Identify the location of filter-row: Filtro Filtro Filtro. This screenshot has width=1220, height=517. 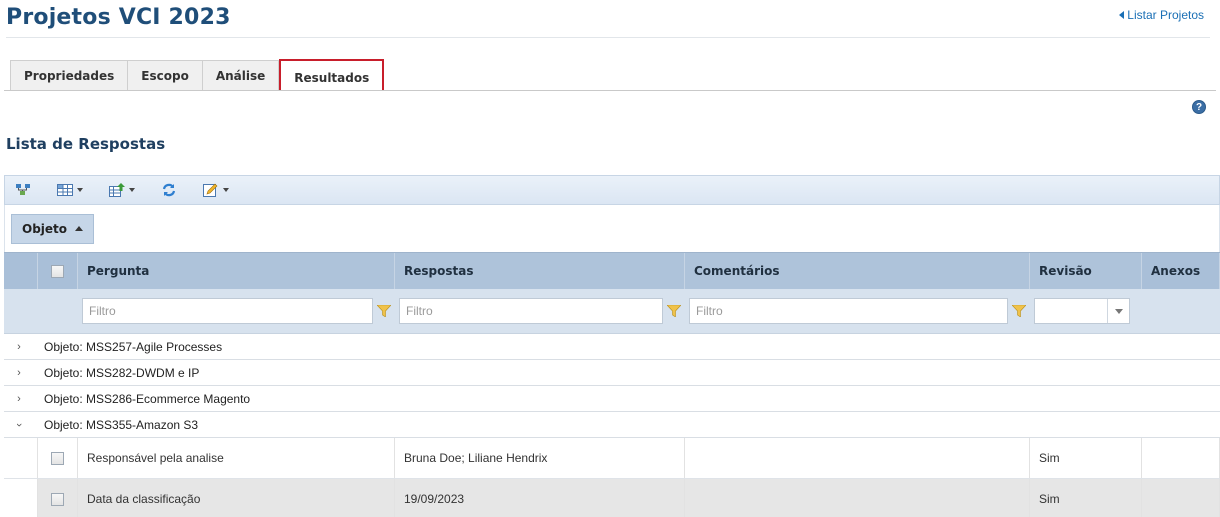
(612, 311).